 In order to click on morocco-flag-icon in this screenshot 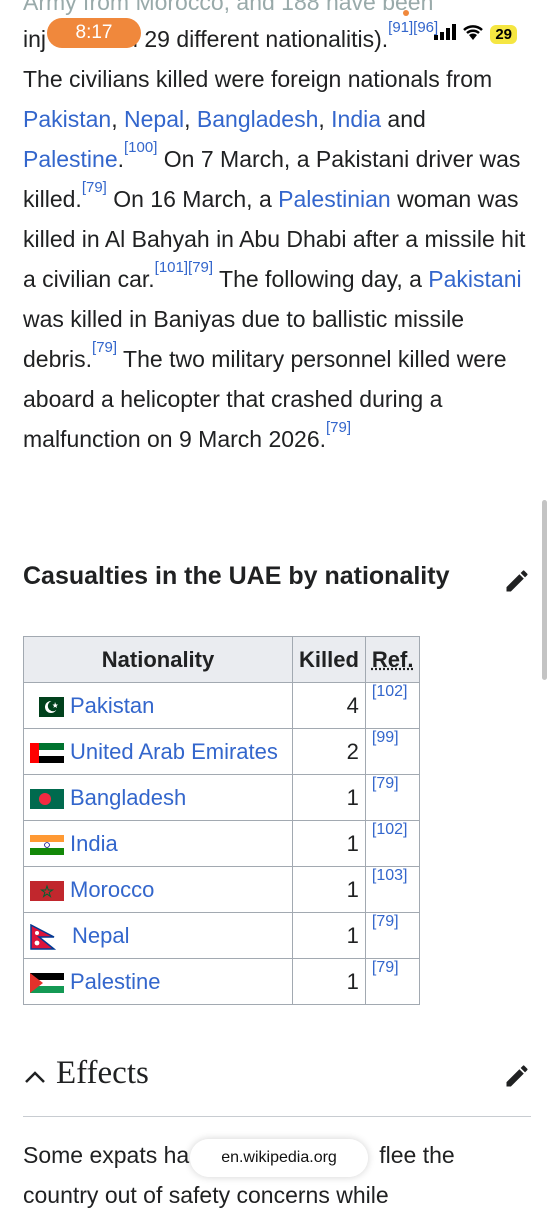, I will do `click(47, 890)`.